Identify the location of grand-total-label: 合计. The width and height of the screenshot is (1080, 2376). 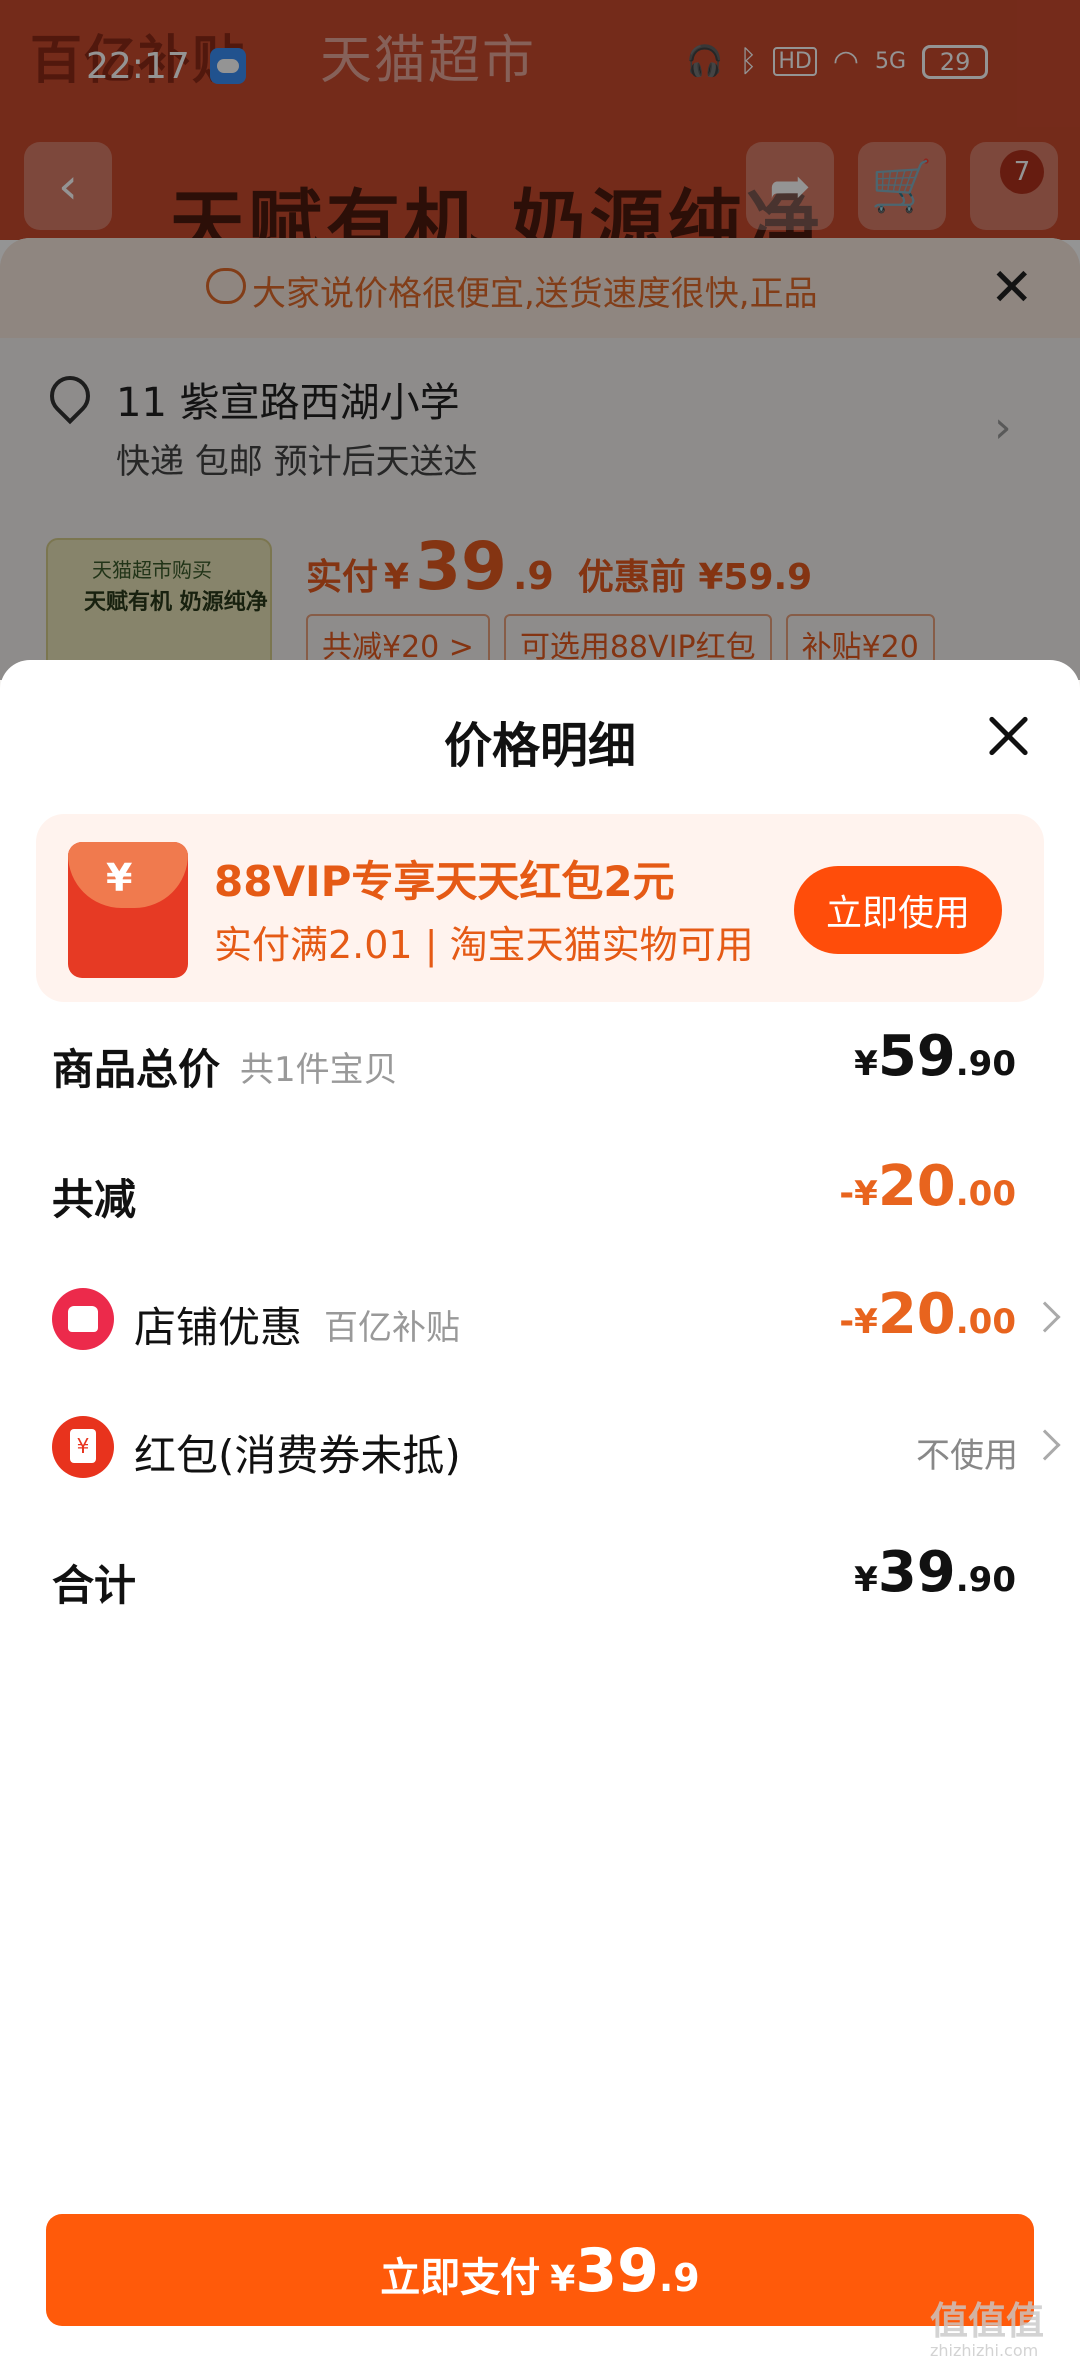
(94, 1585).